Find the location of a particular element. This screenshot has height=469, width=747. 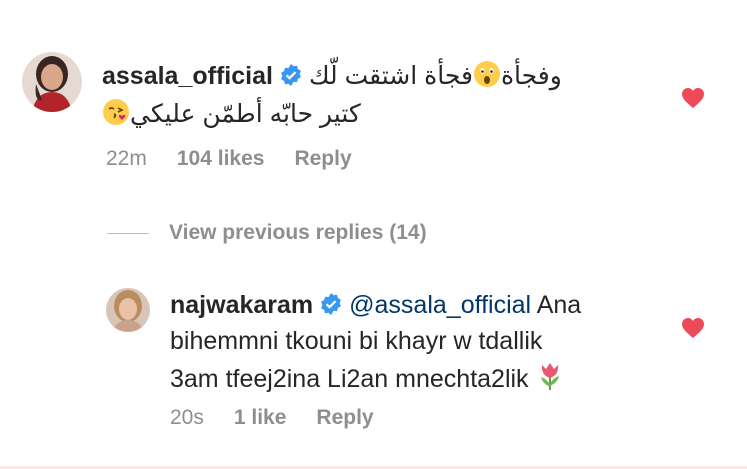

view-previous-replies-button: View previous replies (14) is located at coordinates (267, 233).